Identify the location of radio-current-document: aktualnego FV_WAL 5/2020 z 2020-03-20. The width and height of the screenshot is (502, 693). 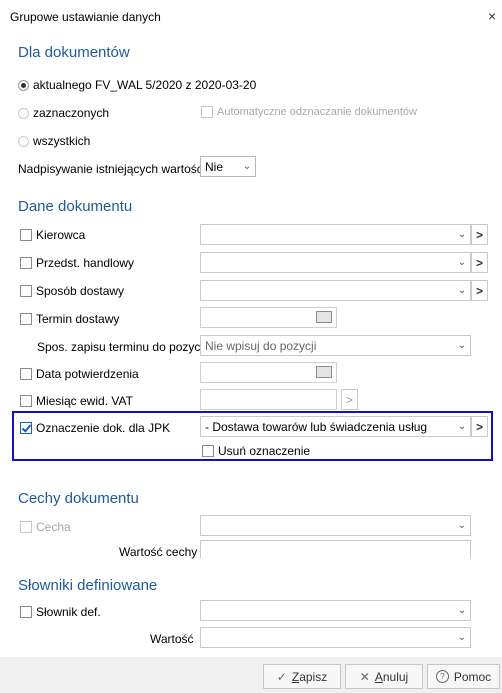
(137, 85).